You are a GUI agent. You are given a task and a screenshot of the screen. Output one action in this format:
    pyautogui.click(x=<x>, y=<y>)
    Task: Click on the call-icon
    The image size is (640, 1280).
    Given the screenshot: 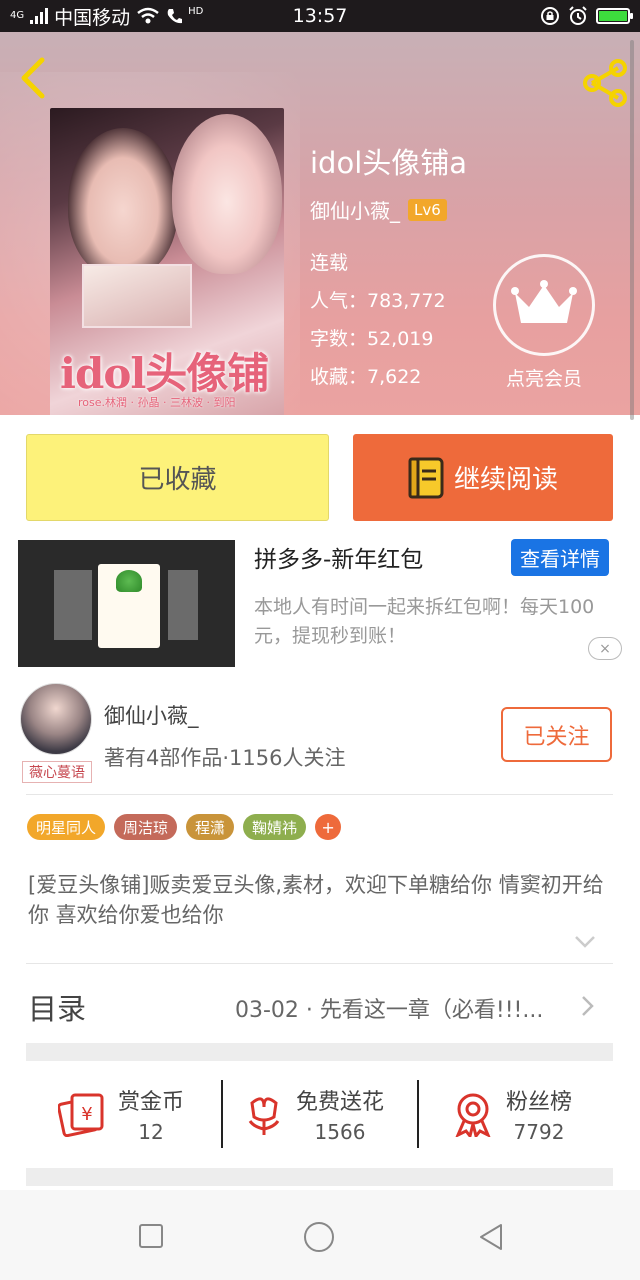 What is the action you would take?
    pyautogui.click(x=175, y=16)
    